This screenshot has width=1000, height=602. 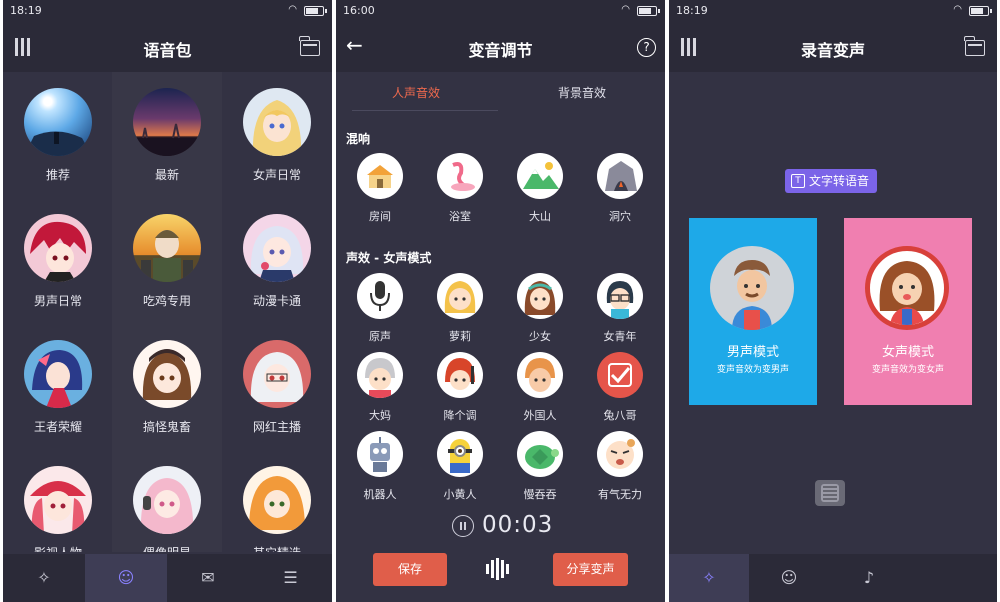 I want to click on top-bar: ← 变音调节 ?, so click(x=500, y=48).